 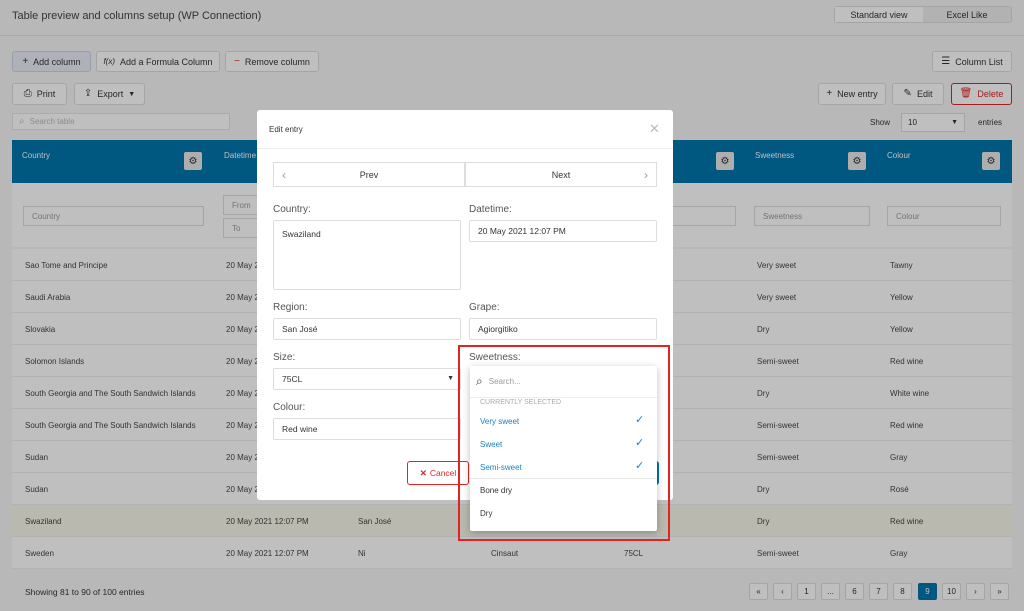 I want to click on modal-title: Edit entry, so click(x=286, y=129).